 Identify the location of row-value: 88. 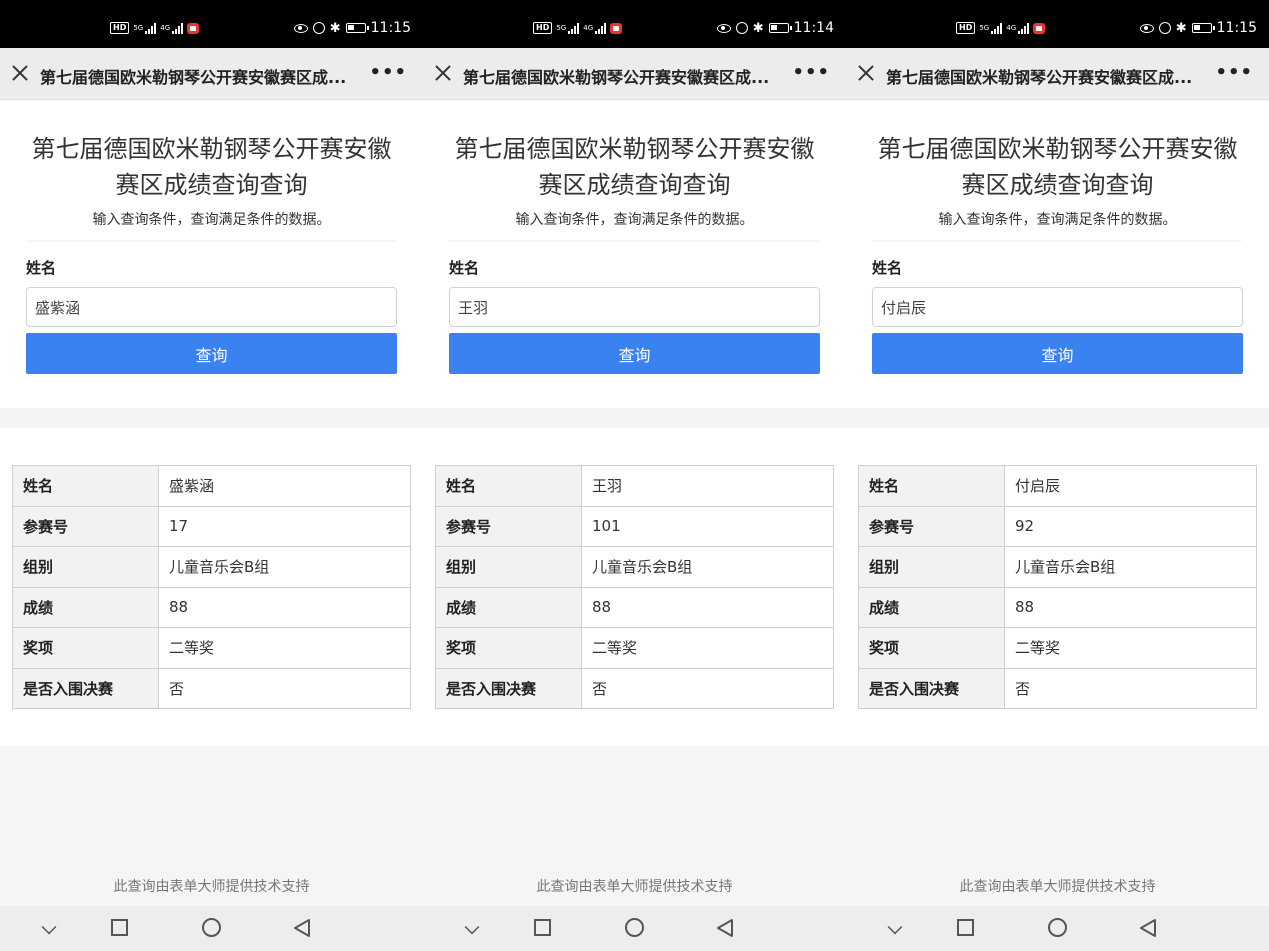
(1130, 607).